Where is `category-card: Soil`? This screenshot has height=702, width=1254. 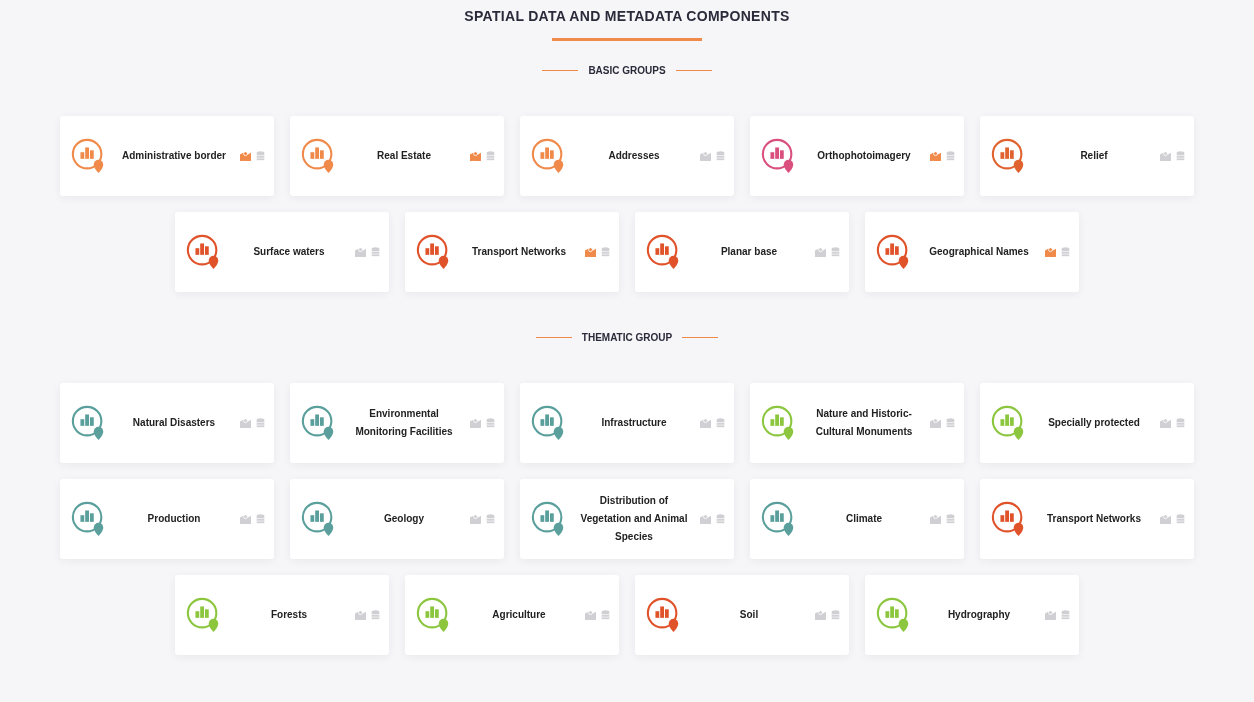
category-card: Soil is located at coordinates (742, 615).